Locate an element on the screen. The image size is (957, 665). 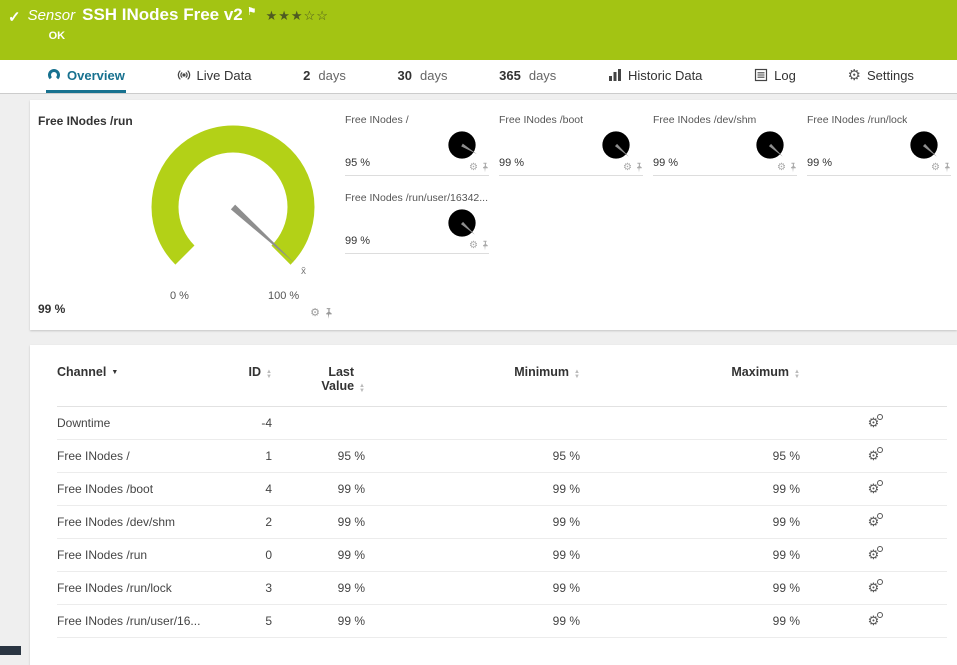
tab-365-days: 365 days is located at coordinates (527, 76).